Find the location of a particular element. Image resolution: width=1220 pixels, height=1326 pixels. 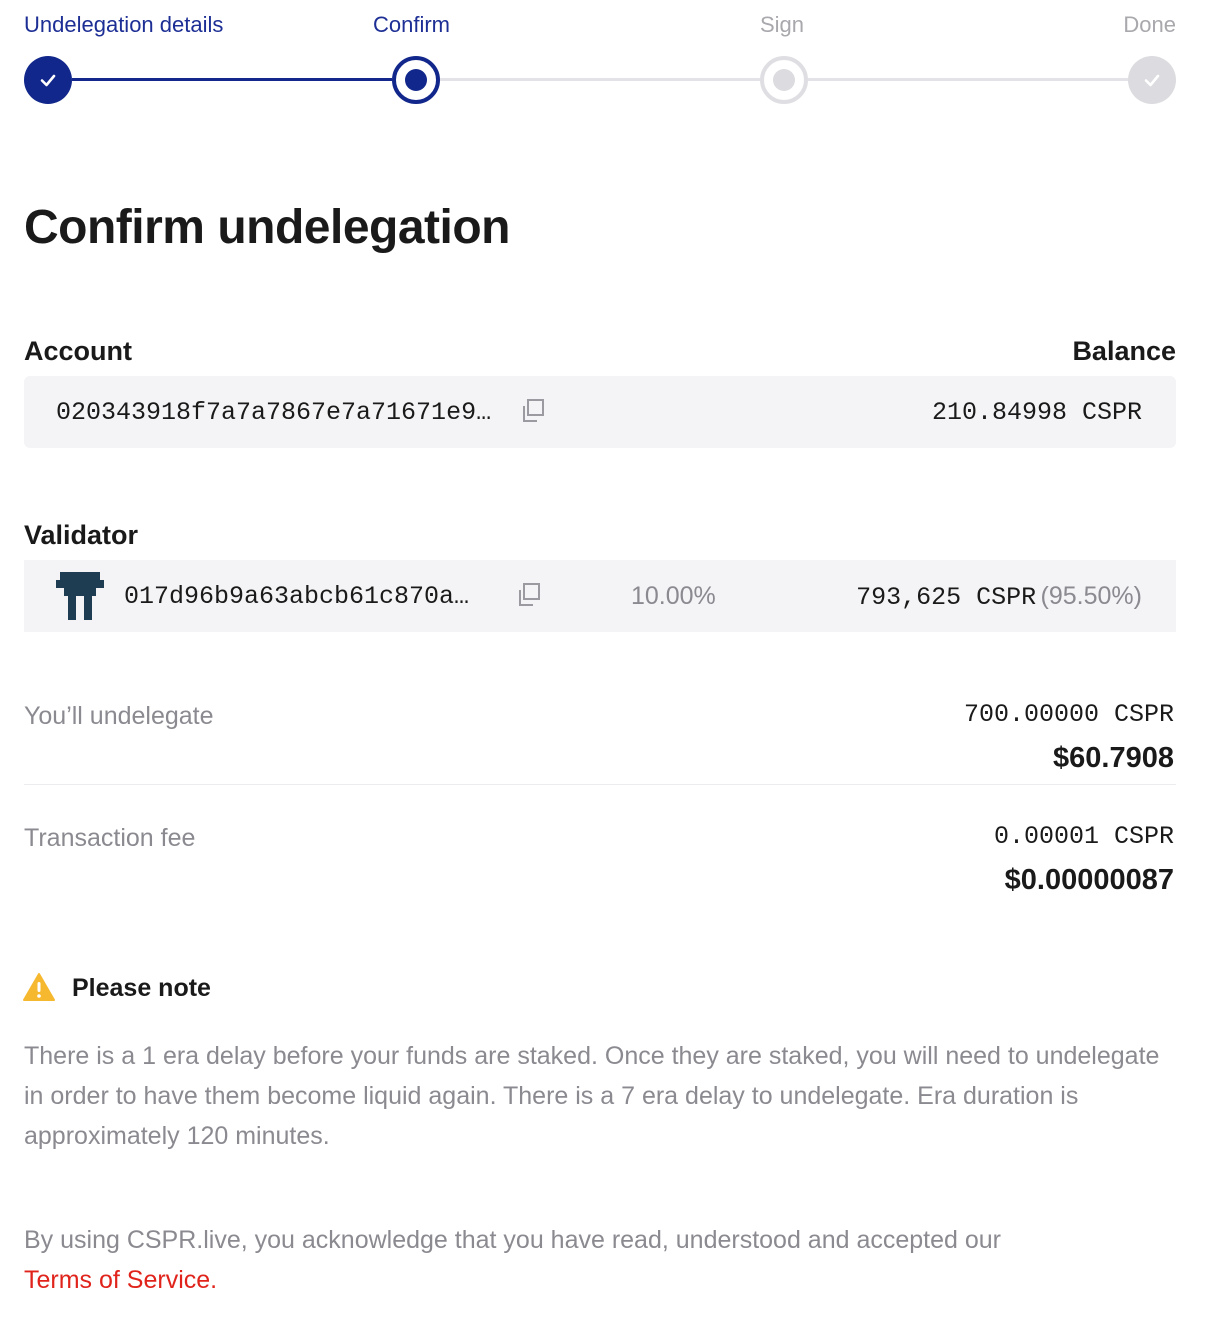

undelegate-amount: 700.00000 CSPR is located at coordinates (1068, 714).